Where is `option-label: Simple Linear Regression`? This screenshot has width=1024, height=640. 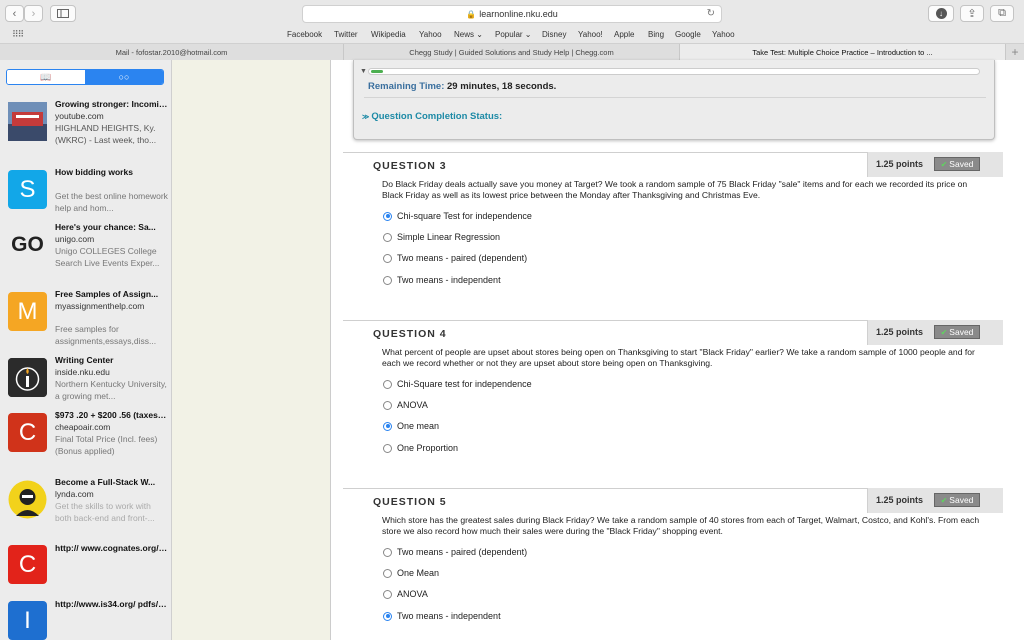
option-label: Simple Linear Regression is located at coordinates (449, 237).